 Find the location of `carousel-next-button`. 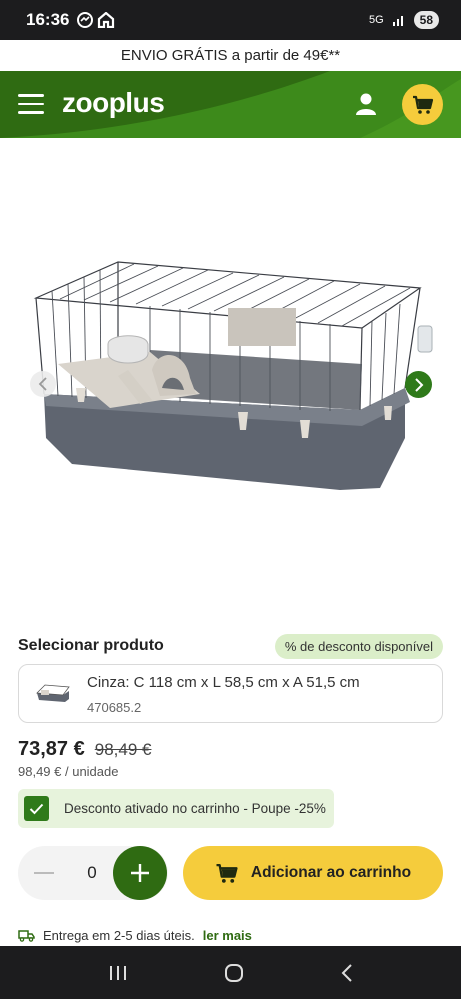

carousel-next-button is located at coordinates (418, 384).